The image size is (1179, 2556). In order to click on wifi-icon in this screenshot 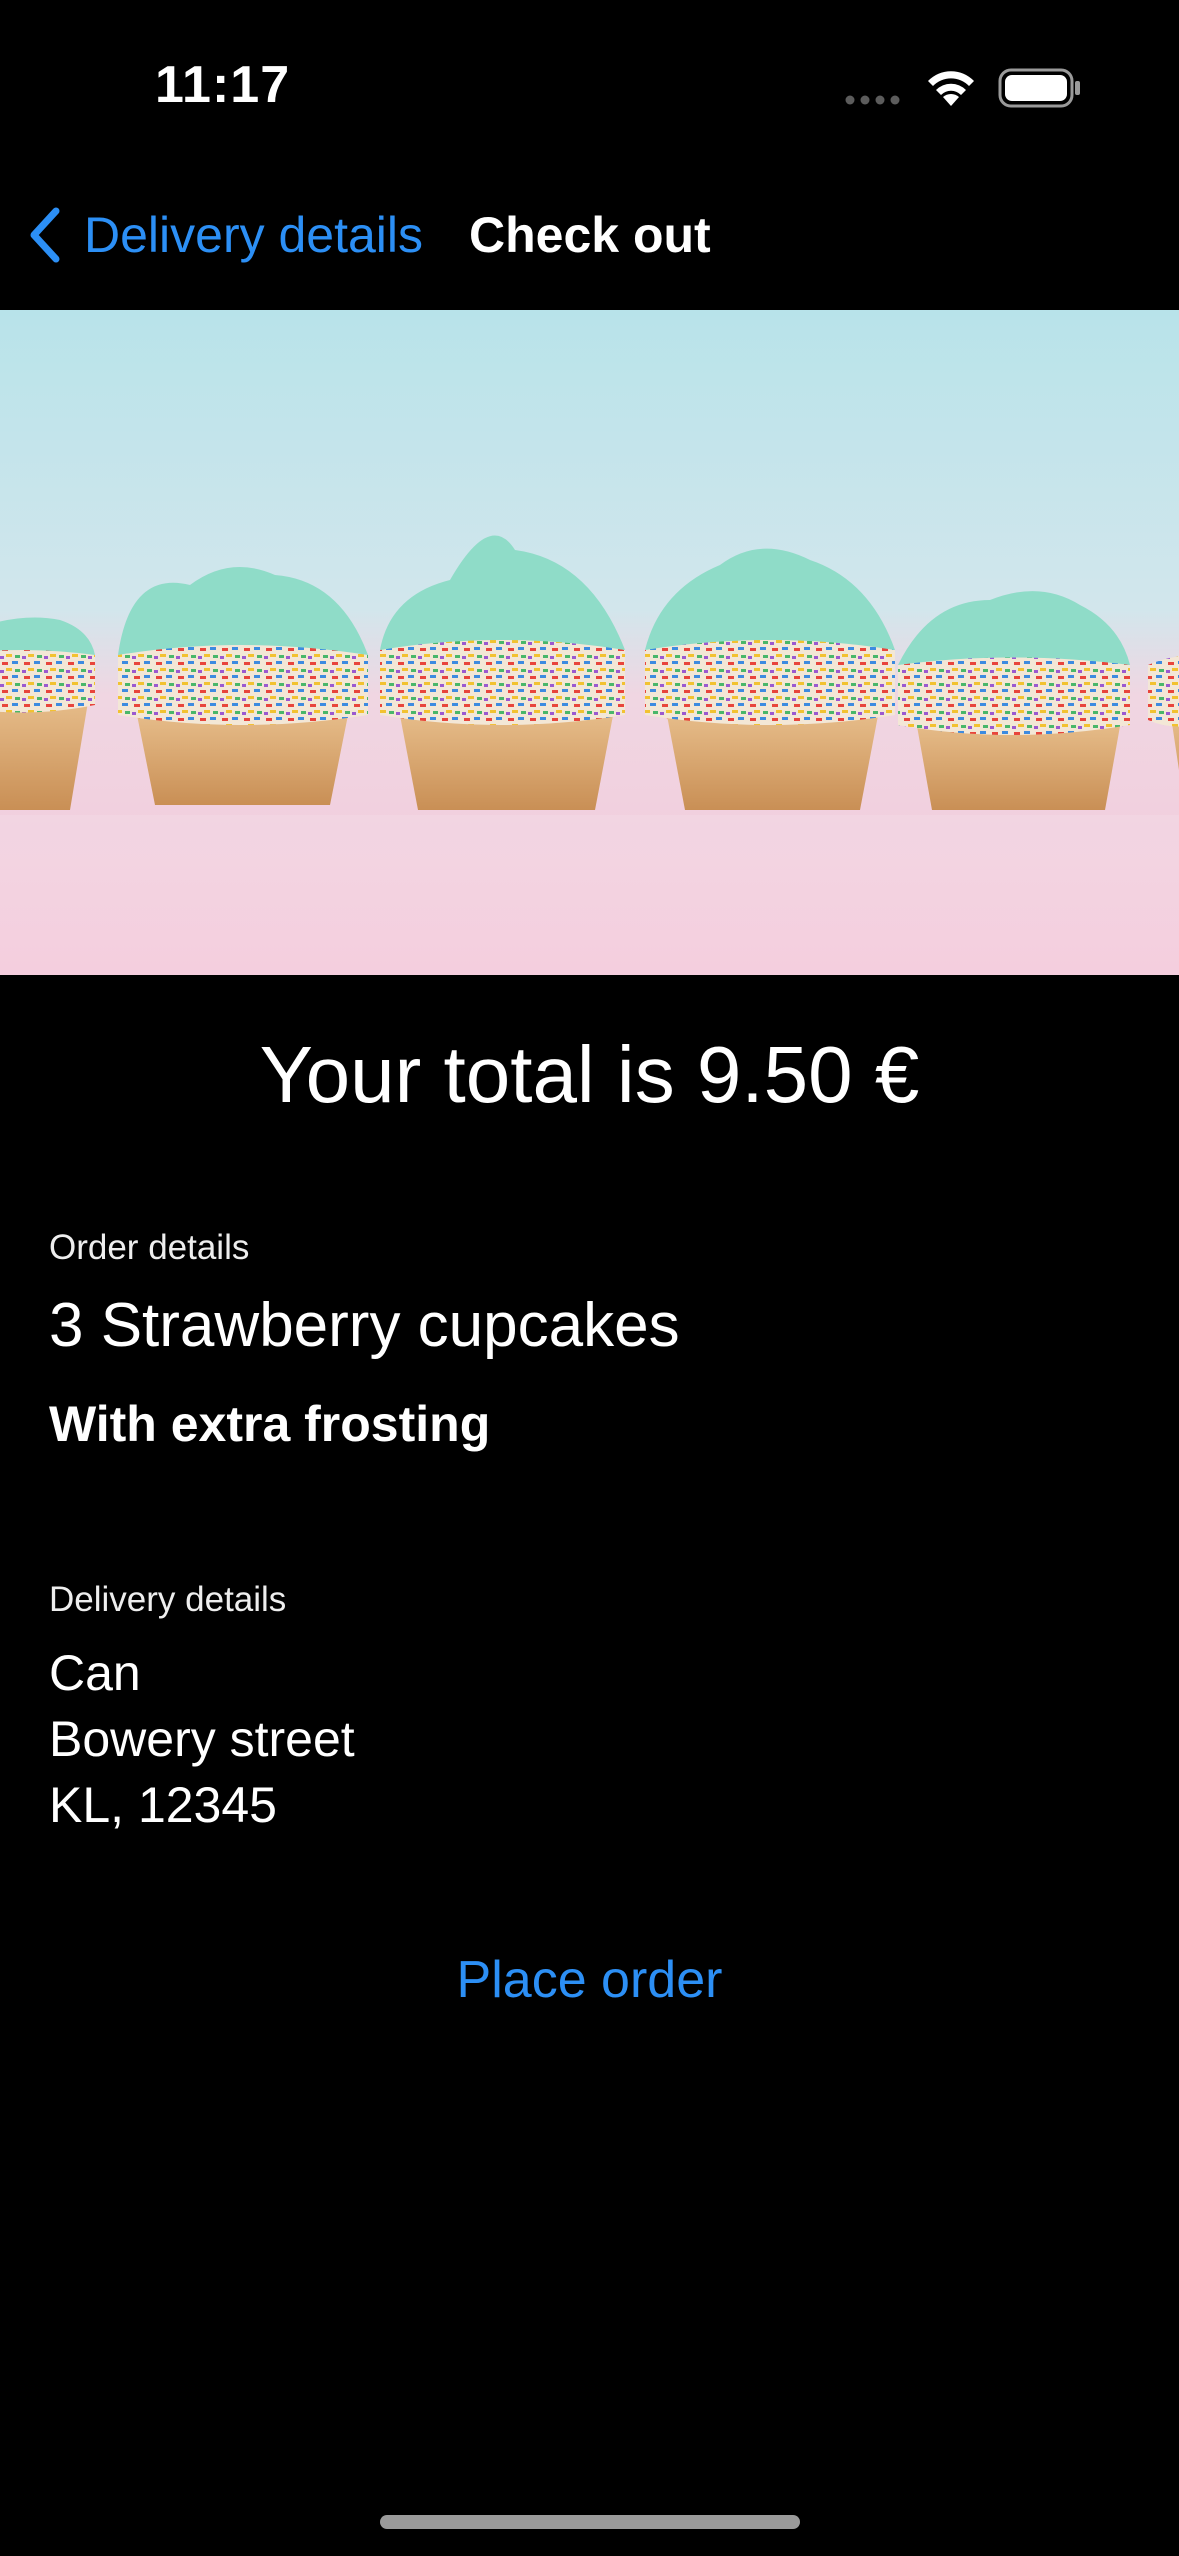, I will do `click(951, 88)`.